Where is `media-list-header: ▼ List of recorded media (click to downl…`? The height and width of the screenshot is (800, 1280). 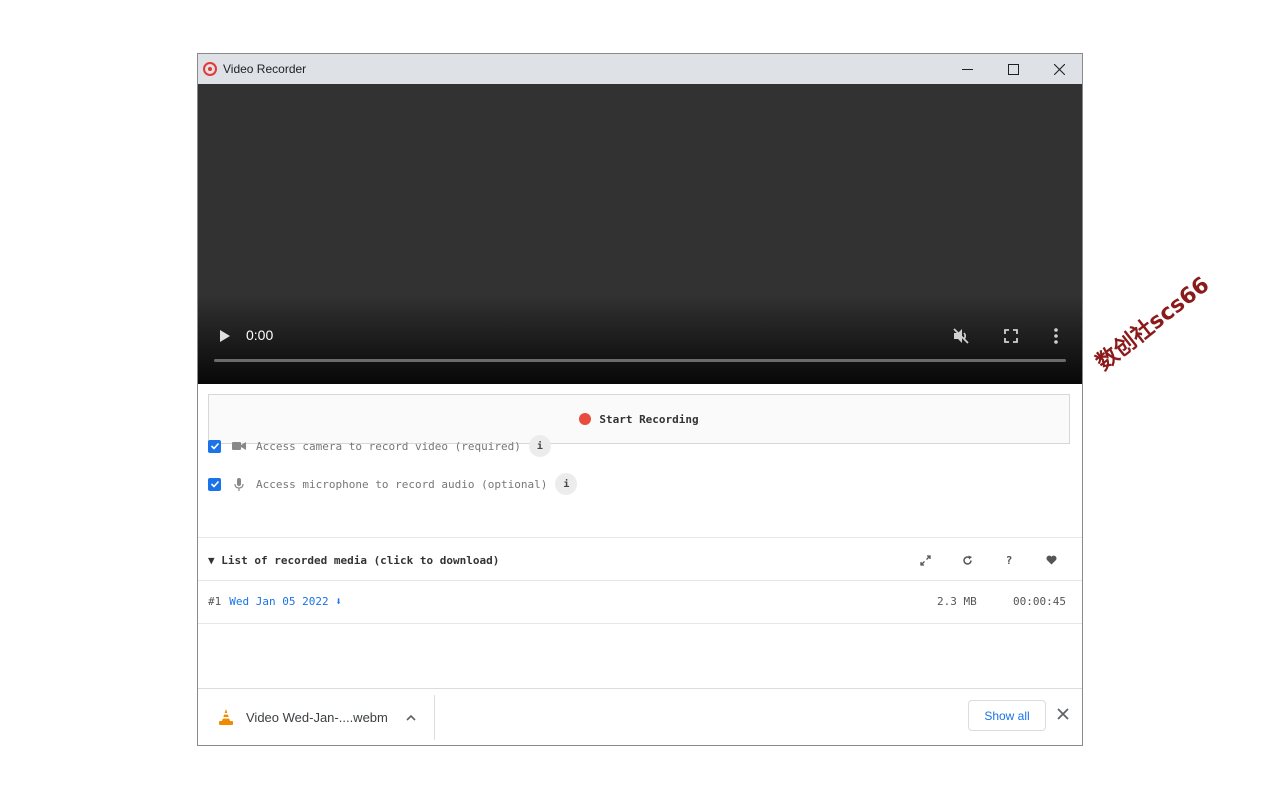
media-list-header: ▼ List of recorded media (click to downl… is located at coordinates (640, 560).